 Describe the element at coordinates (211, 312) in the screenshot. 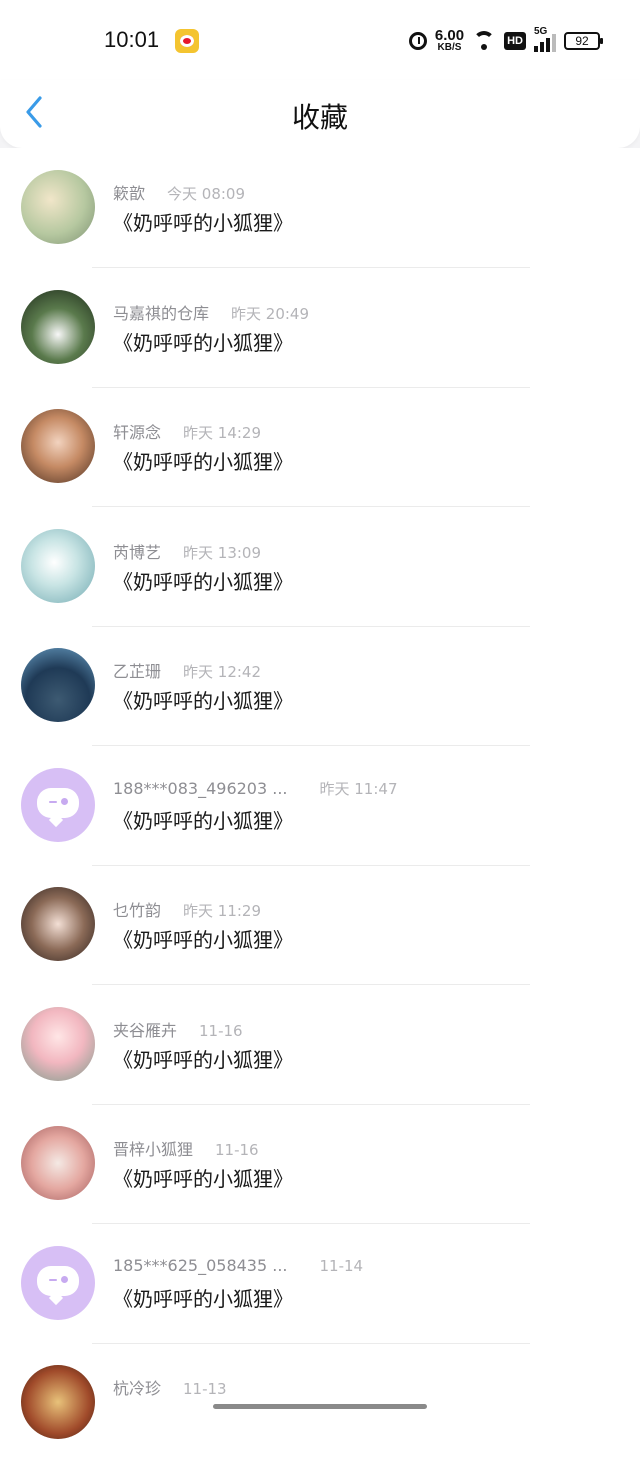

I see `item-meta: 马嘉祺的仓库 昨天 20:49` at that location.